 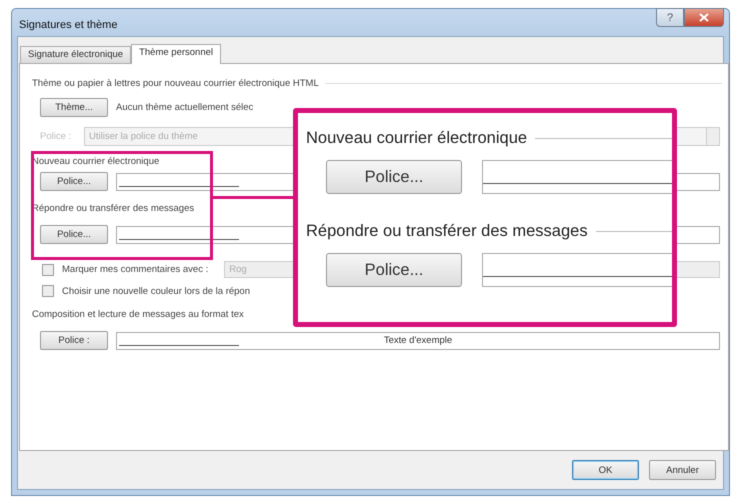 What do you see at coordinates (135, 269) in the screenshot?
I see `checkbox-label: Marquer mes commentaires avec :` at bounding box center [135, 269].